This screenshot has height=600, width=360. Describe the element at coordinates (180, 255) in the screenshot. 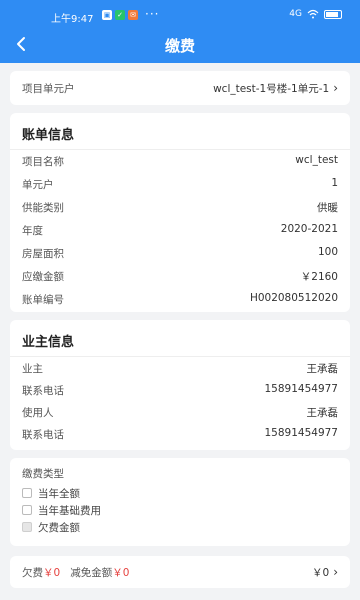

I see `bill-row: 房屋面积 100` at that location.